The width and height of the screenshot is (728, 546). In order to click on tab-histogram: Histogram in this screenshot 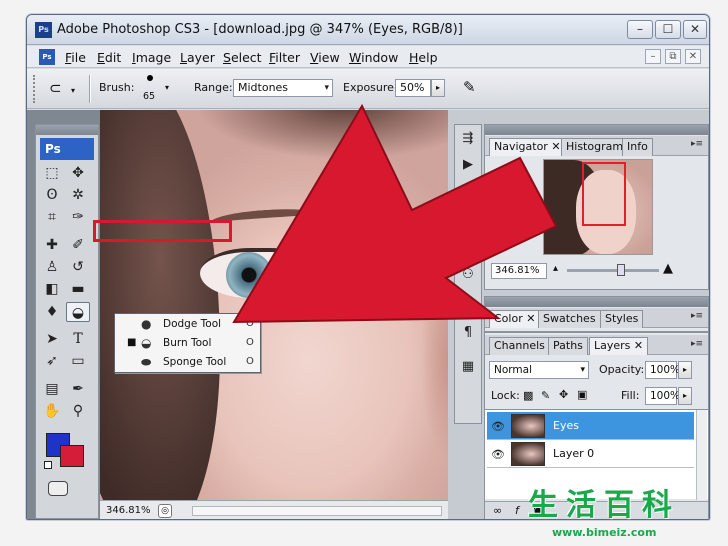, I will do `click(595, 147)`.